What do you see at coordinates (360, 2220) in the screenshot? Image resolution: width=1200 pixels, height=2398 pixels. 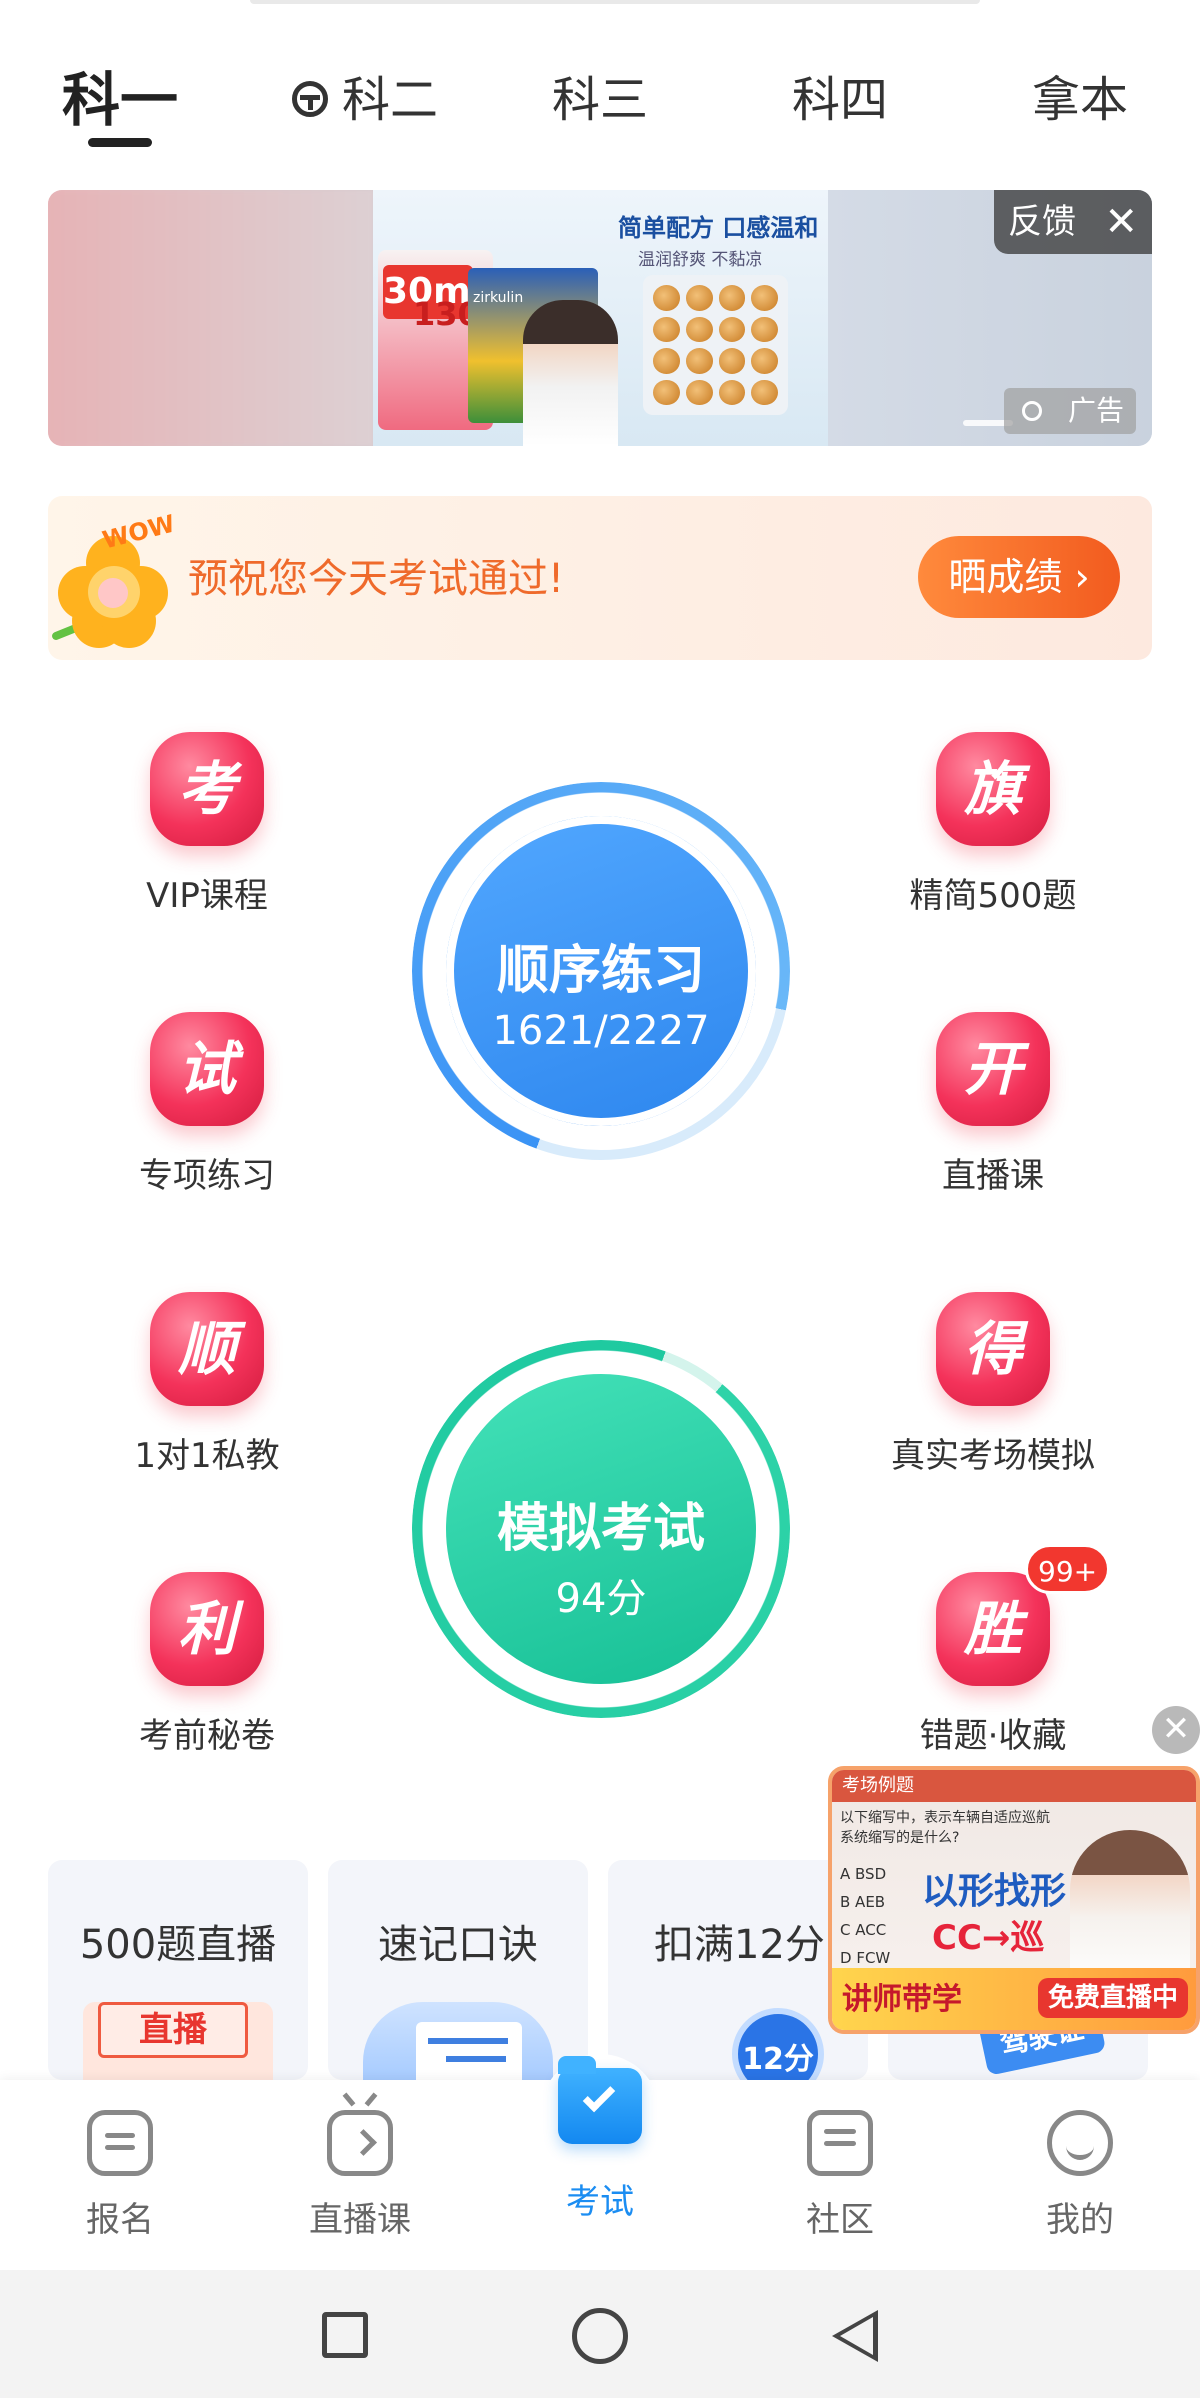 I see `tabbar-label: 直播课` at bounding box center [360, 2220].